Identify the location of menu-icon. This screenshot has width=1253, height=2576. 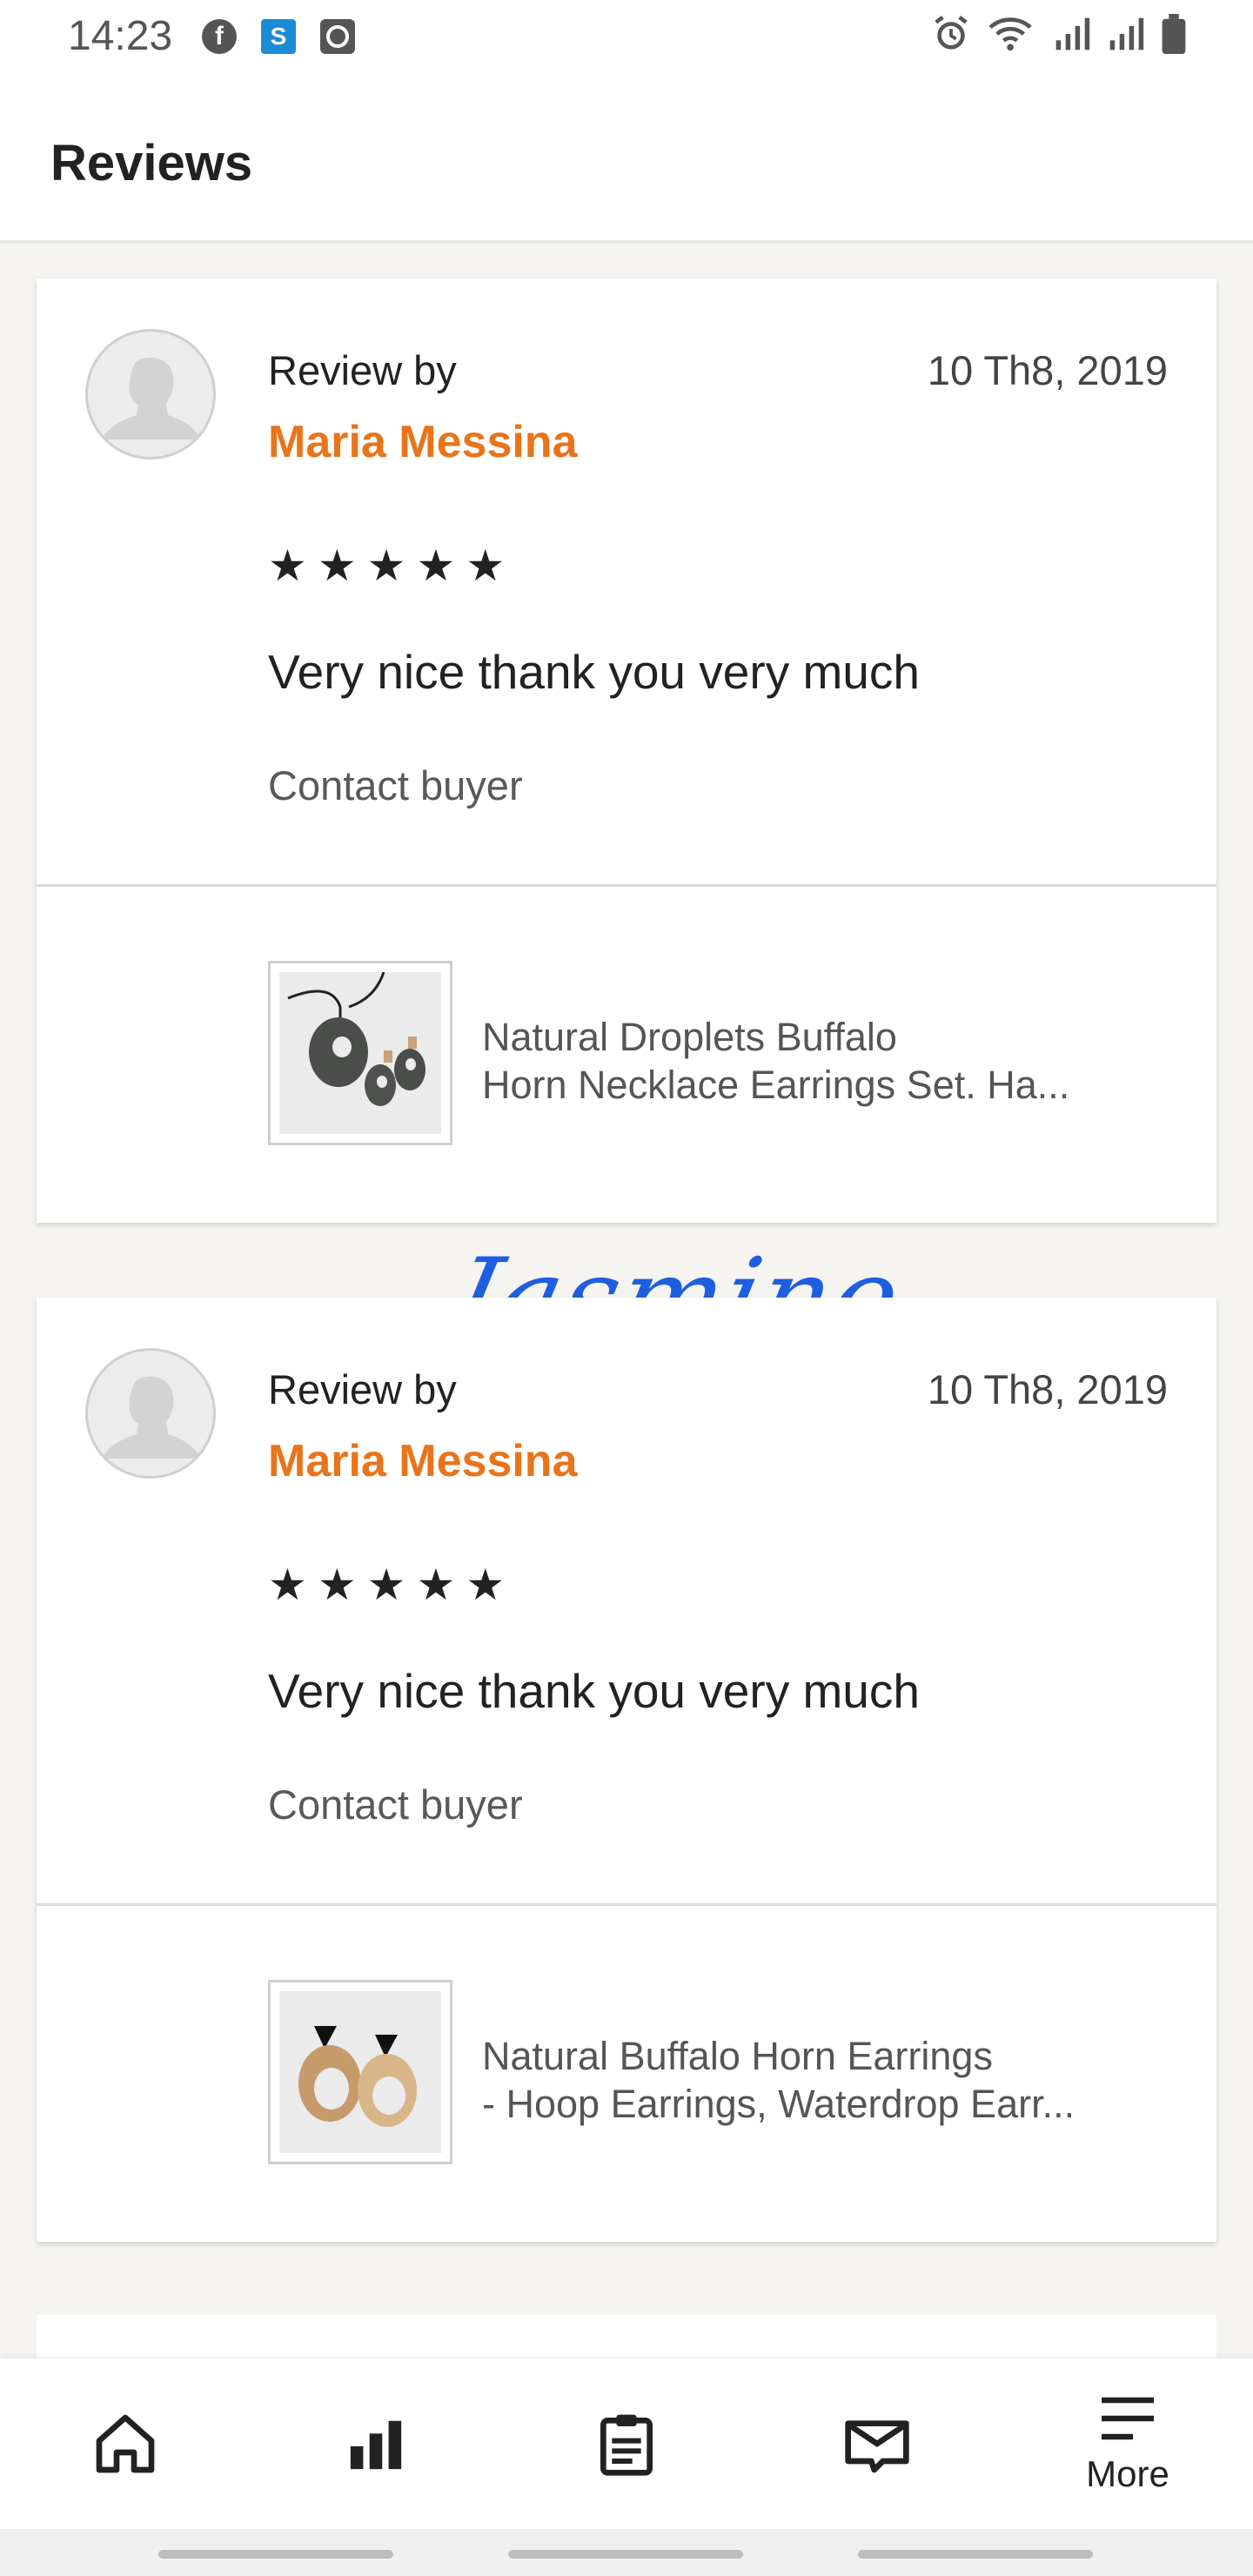
(1128, 2418).